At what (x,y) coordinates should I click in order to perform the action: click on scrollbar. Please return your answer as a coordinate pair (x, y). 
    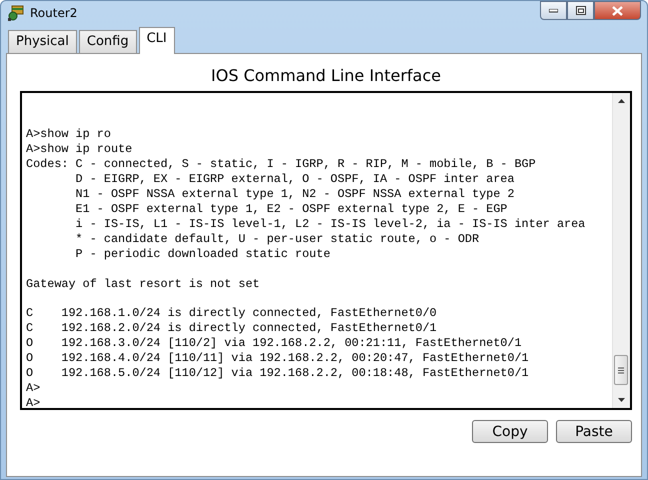
    Looking at the image, I should click on (621, 250).